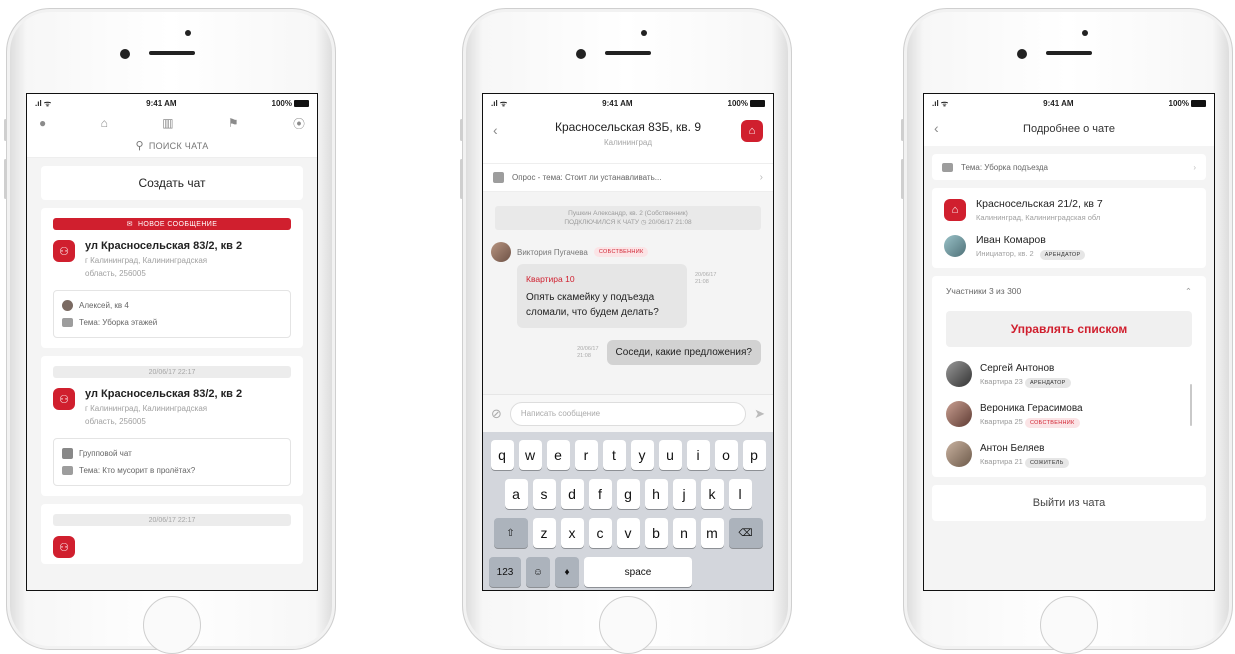 This screenshot has width=1235, height=654. What do you see at coordinates (628, 494) in the screenshot?
I see `key-g: g` at bounding box center [628, 494].